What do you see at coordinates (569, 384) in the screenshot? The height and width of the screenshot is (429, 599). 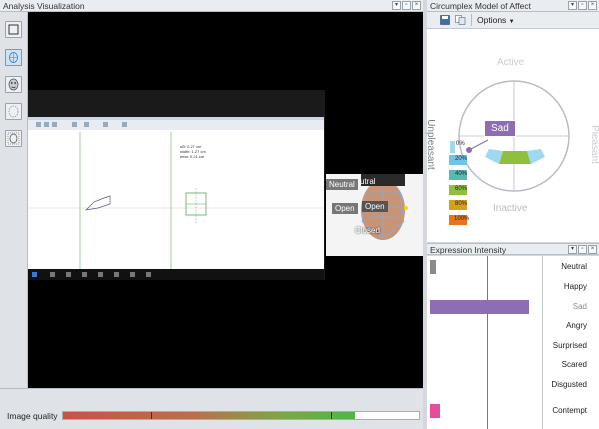 I see `expression-label-disgusted: Disgusted` at bounding box center [569, 384].